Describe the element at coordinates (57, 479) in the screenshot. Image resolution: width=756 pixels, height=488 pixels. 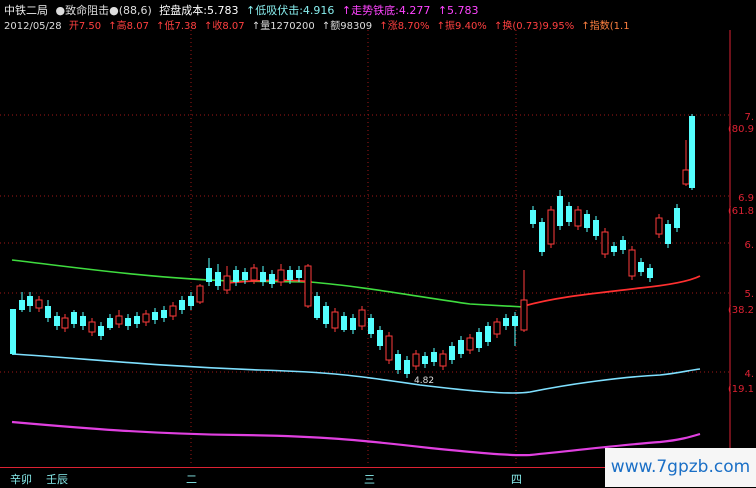
I see `period-tab-1: 壬辰` at that location.